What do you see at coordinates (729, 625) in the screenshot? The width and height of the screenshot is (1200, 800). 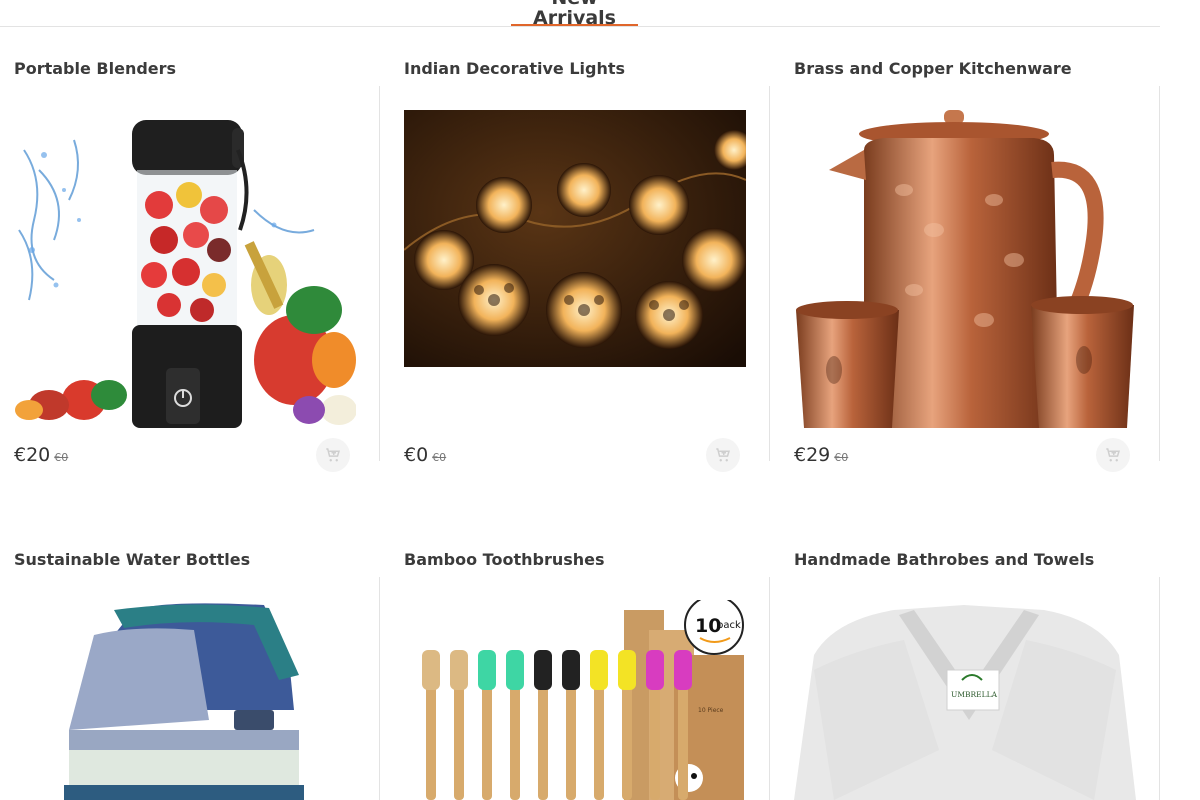 I see `pack-label: pack` at bounding box center [729, 625].